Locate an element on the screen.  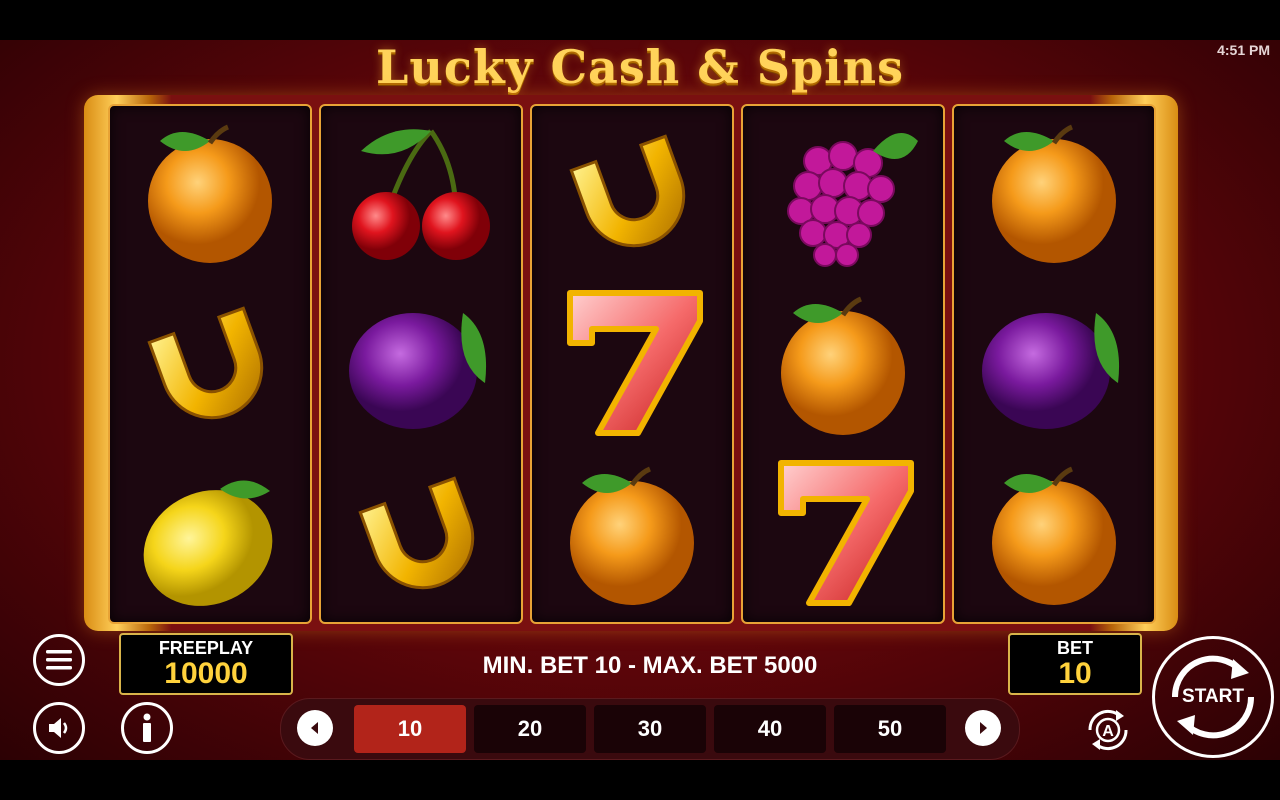
bet-prev-button is located at coordinates (315, 728).